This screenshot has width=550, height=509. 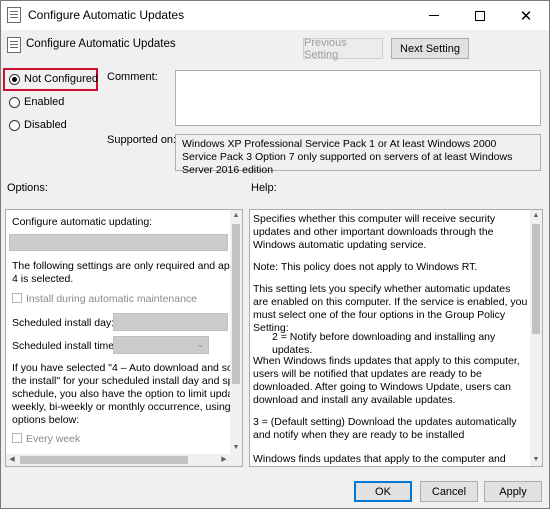 I want to click on options-horizontal-scrollbar: ◀ ▶, so click(x=118, y=460).